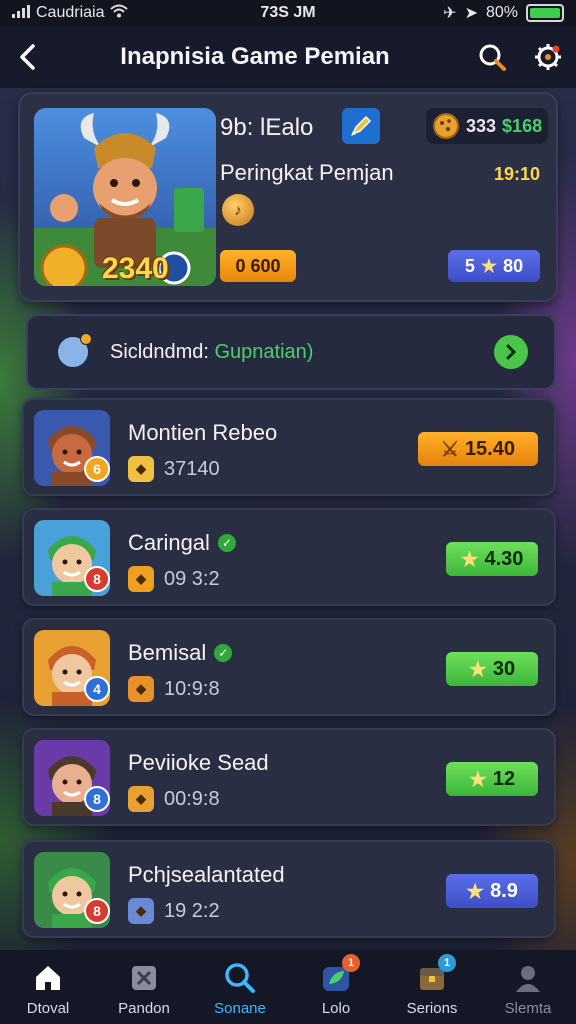 This screenshot has width=576, height=1024. Describe the element at coordinates (192, 468) in the screenshot. I see `list-item-meta-value: 37140` at that location.